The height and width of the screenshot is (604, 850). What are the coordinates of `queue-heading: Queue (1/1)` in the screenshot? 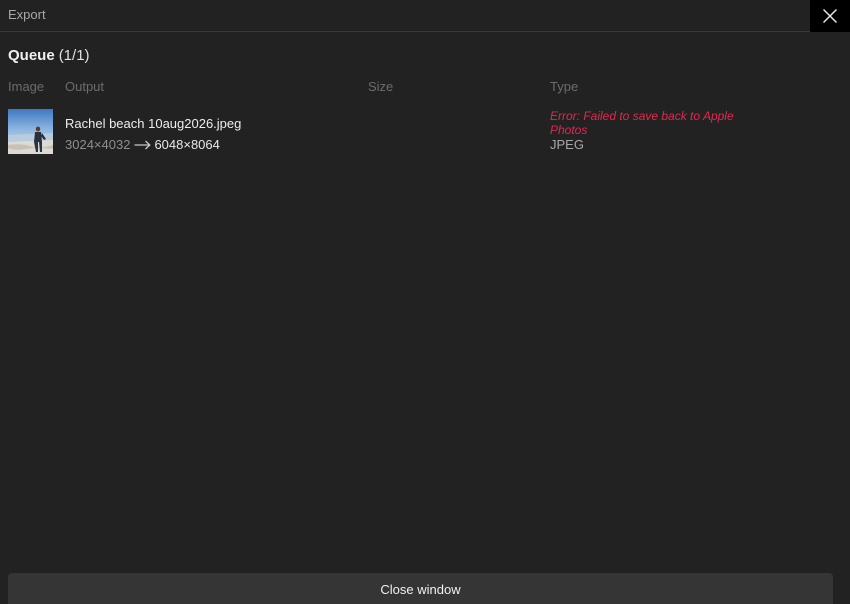 It's located at (49, 55).